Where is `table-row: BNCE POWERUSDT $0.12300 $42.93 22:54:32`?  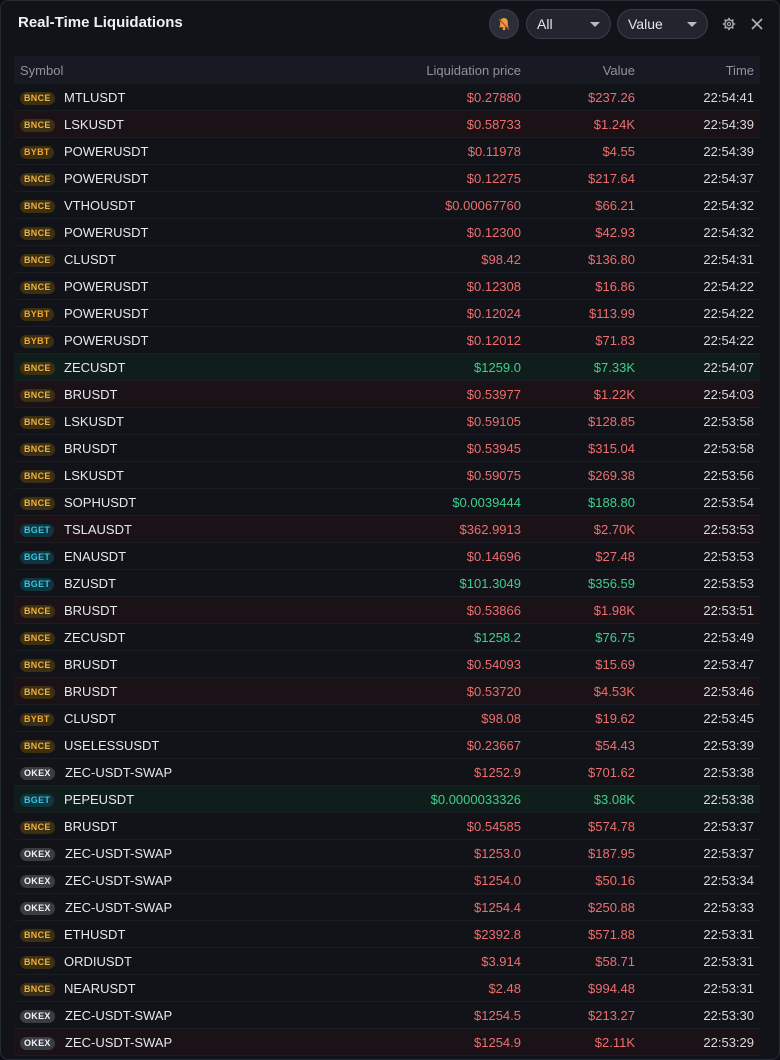 table-row: BNCE POWERUSDT $0.12300 $42.93 22:54:32 is located at coordinates (387, 232).